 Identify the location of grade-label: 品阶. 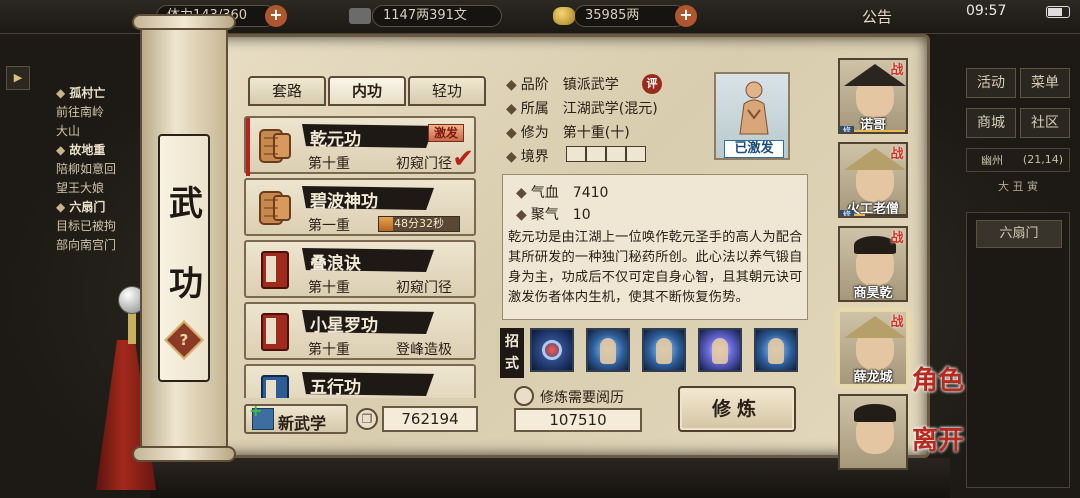
(527, 85).